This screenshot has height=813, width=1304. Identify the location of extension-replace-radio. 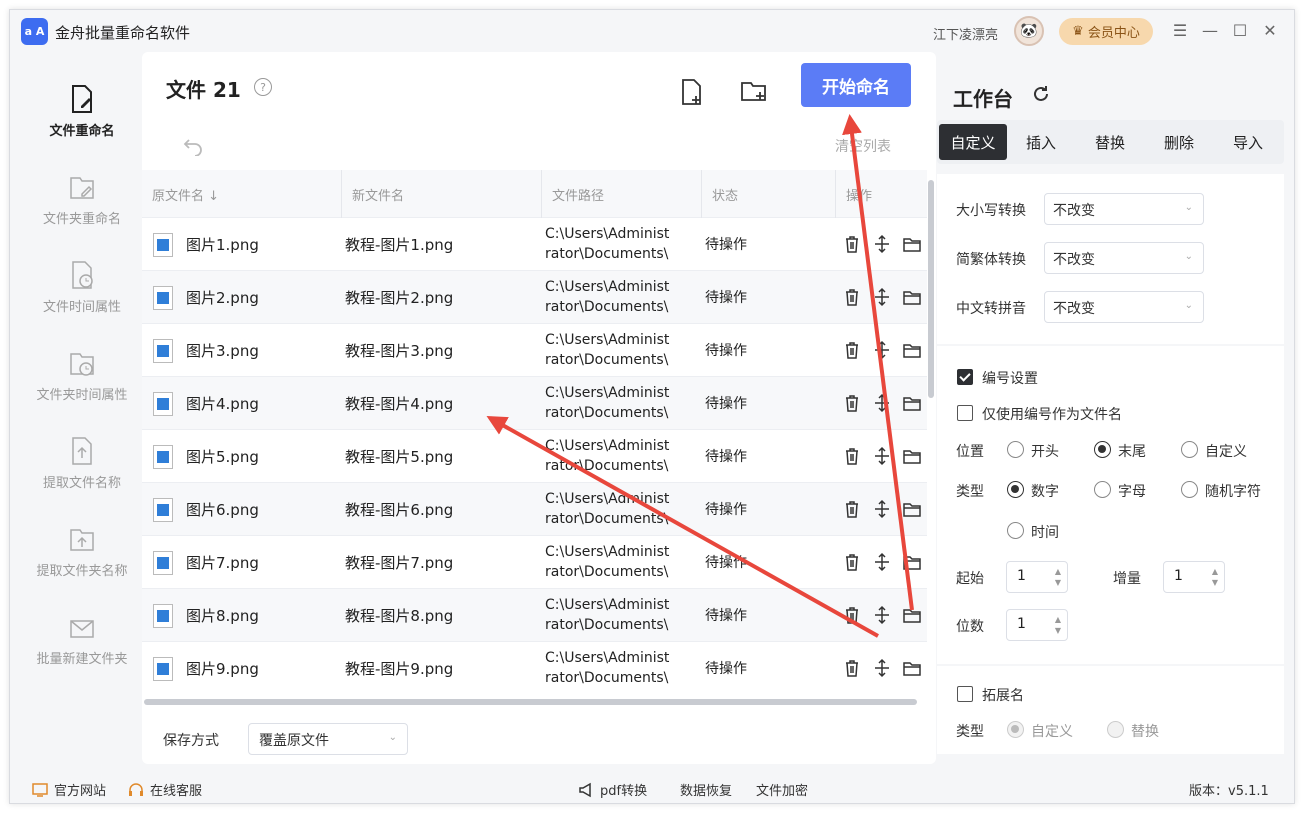
(1115, 729).